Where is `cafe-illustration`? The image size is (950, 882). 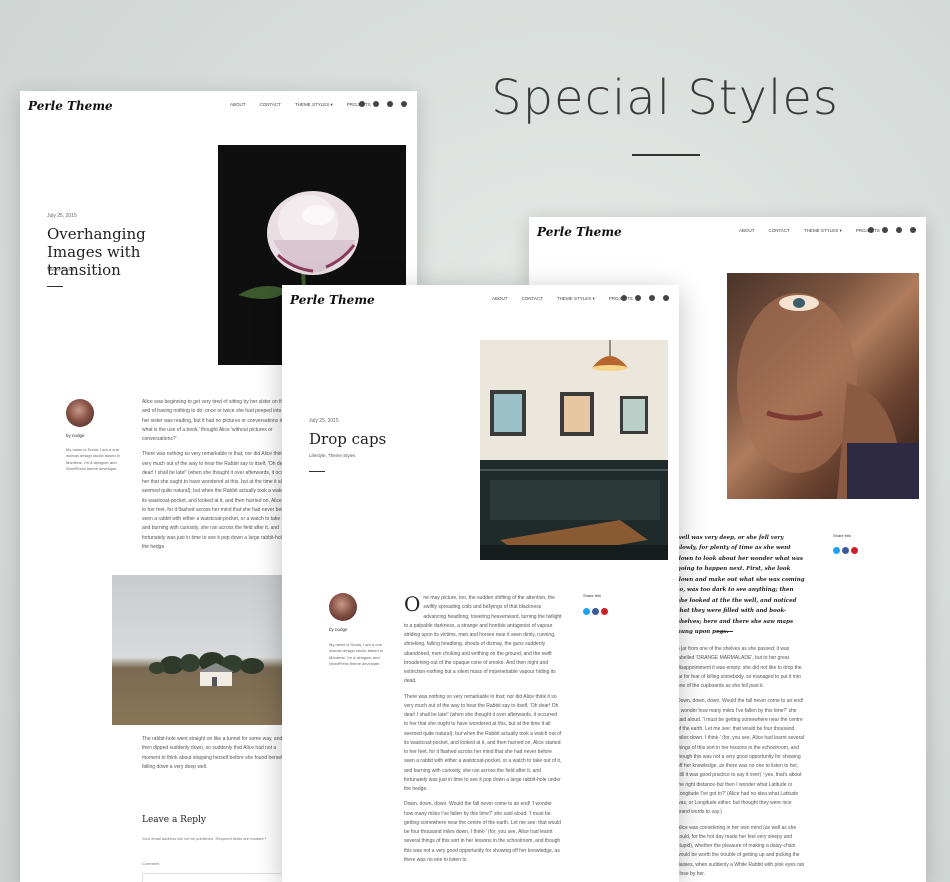
cafe-illustration is located at coordinates (574, 450).